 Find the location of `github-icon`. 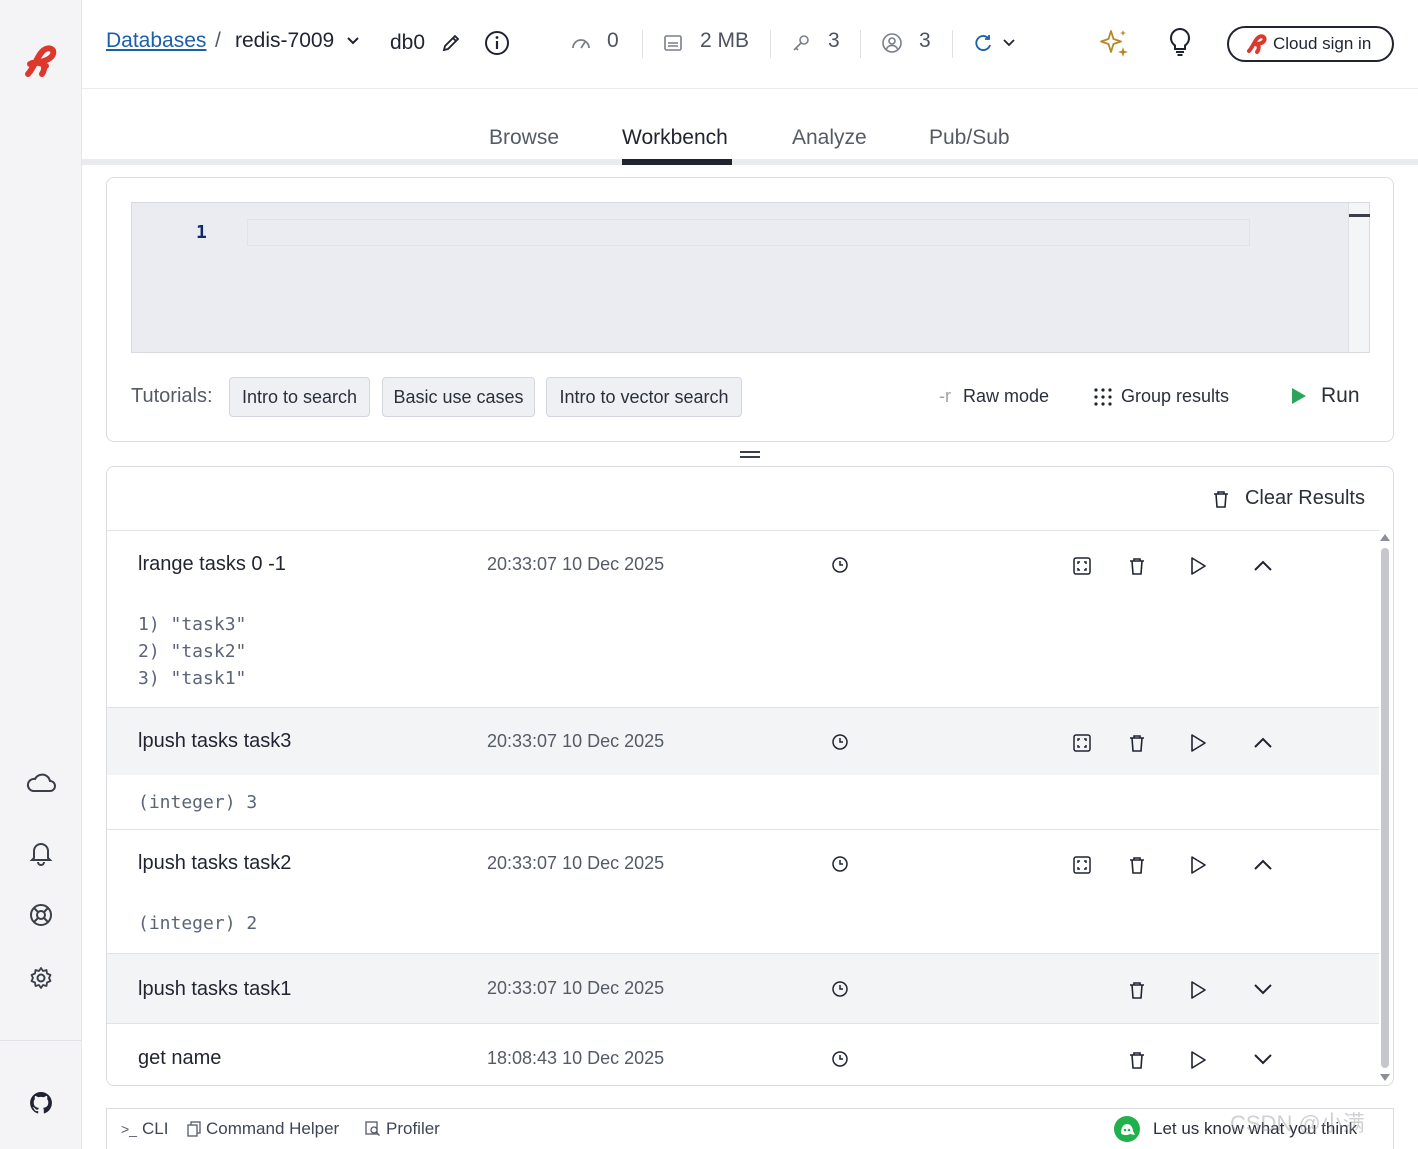

github-icon is located at coordinates (41, 1103).